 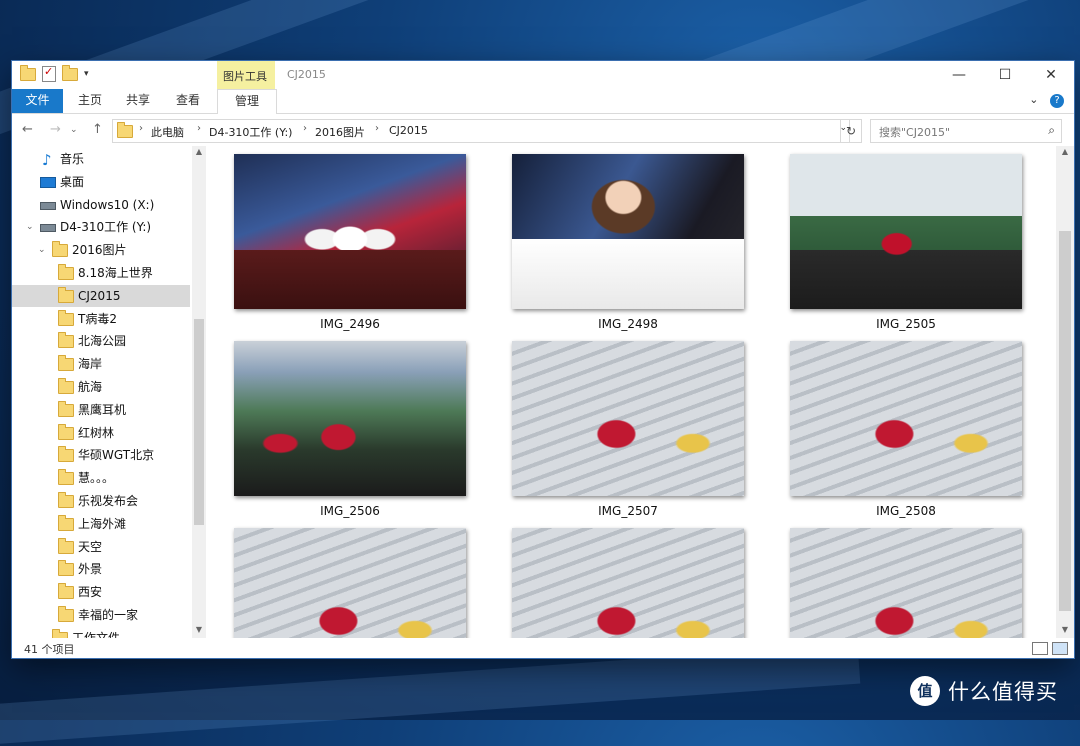 I want to click on back-arrow-icon: ←, so click(x=27, y=129).